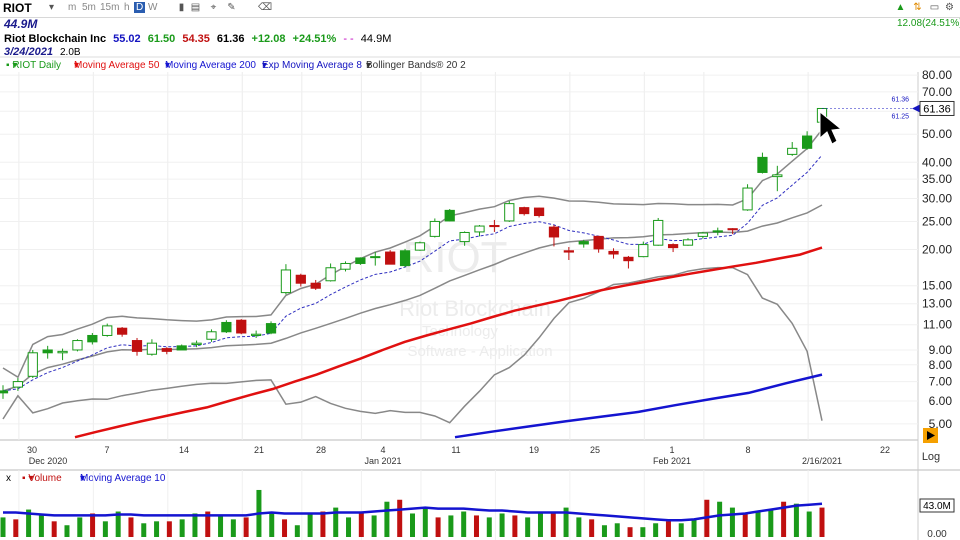 Image resolution: width=960 pixels, height=540 pixels. What do you see at coordinates (321, 450) in the screenshot?
I see `time-tick-label: 28` at bounding box center [321, 450].